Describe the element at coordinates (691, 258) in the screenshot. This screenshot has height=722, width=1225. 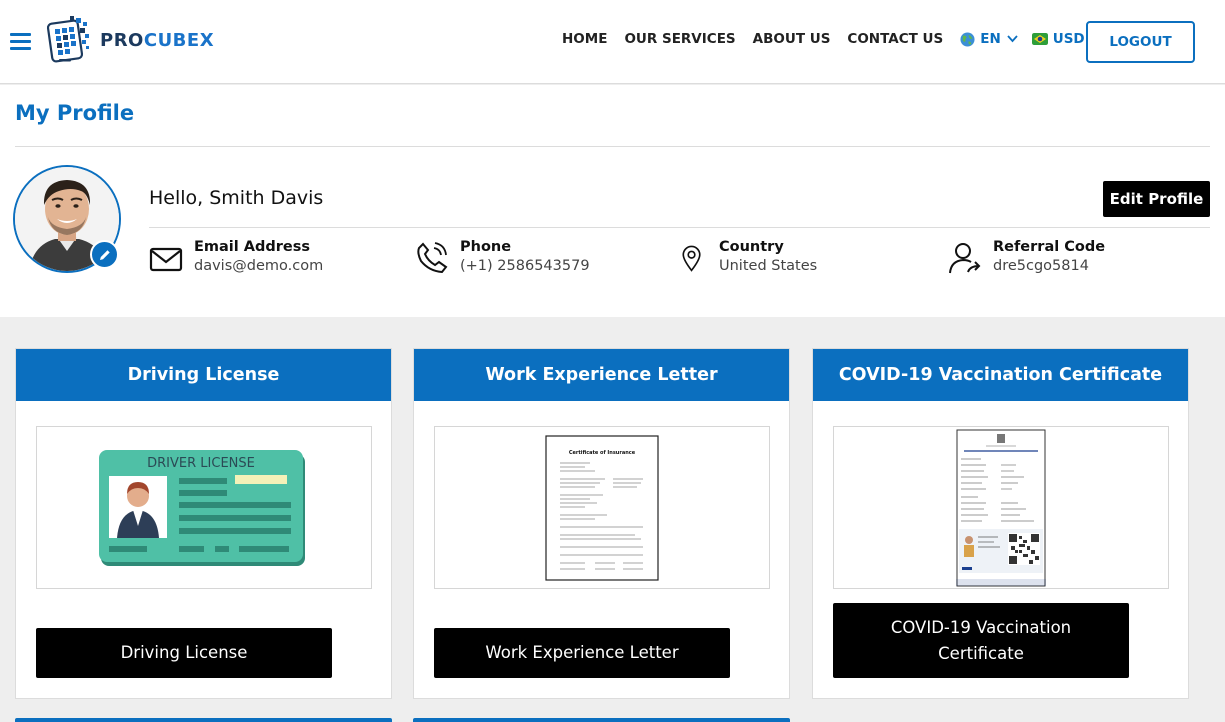
I see `location-pin-icon` at that location.